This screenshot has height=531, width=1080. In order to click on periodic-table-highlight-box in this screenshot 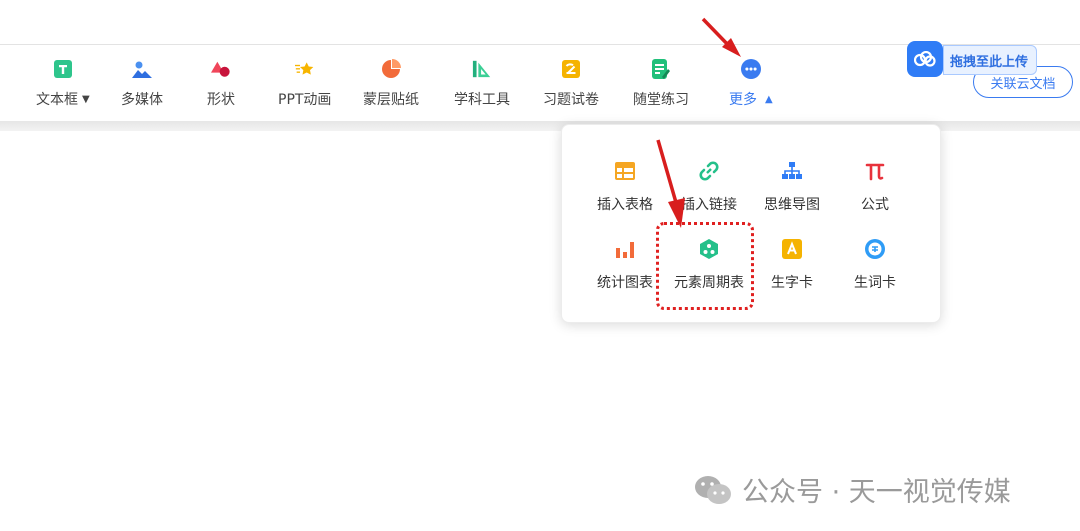, I will do `click(705, 266)`.